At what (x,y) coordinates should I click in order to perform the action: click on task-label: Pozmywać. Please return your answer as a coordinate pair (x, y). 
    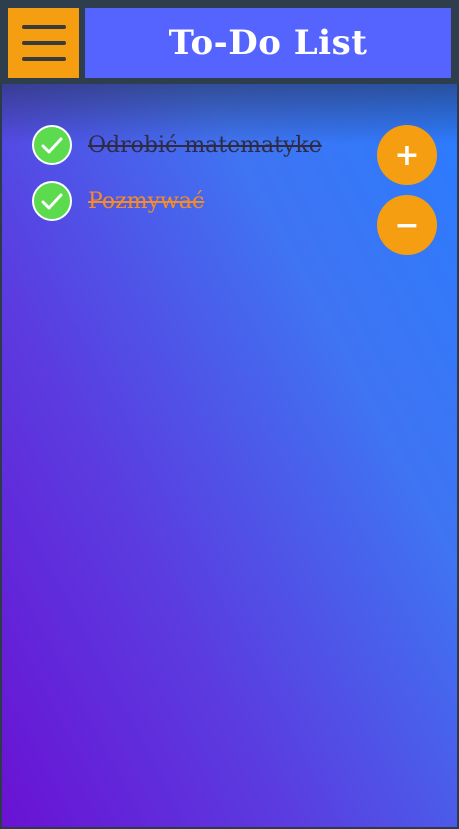
    Looking at the image, I should click on (146, 201).